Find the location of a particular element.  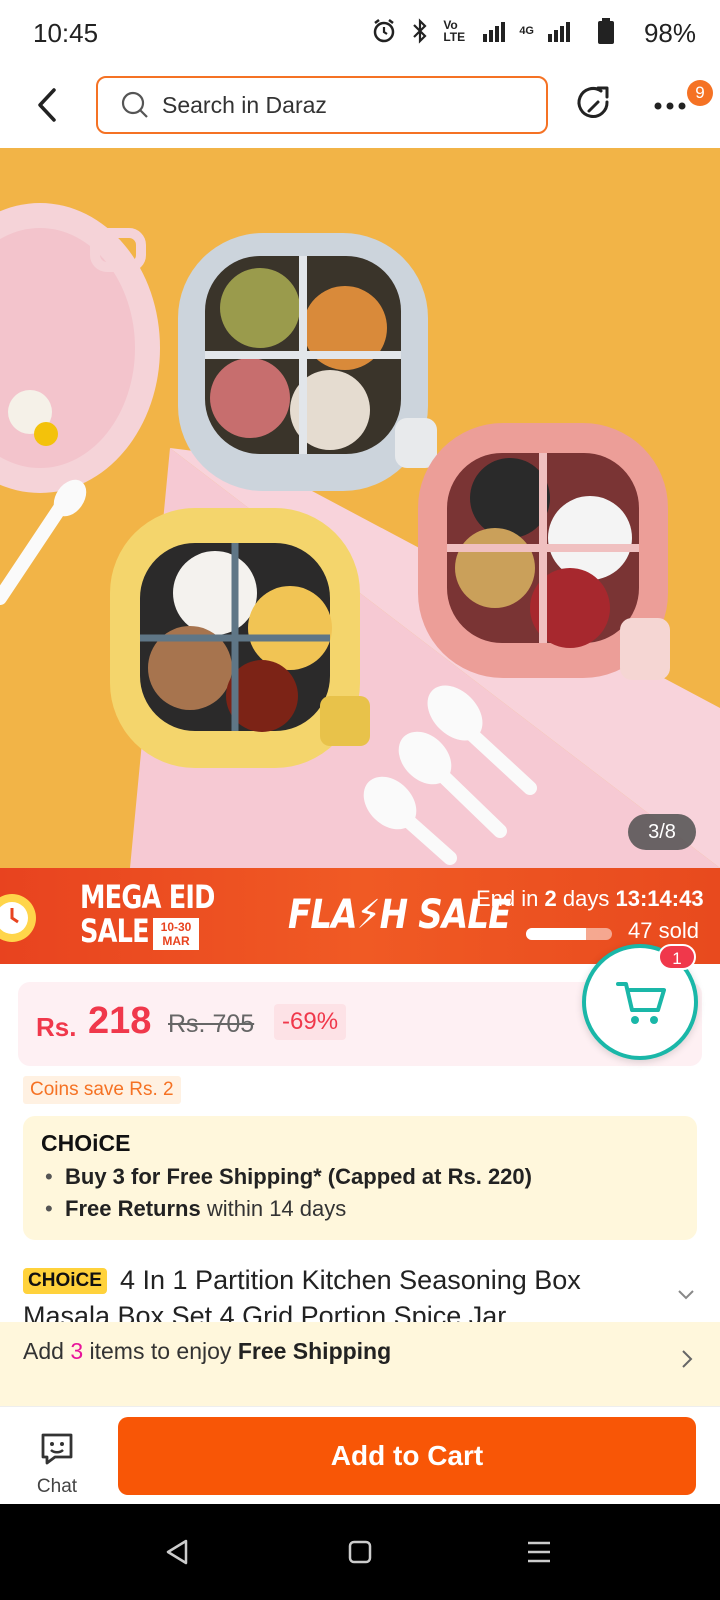

countdown-days: 2 is located at coordinates (550, 898).